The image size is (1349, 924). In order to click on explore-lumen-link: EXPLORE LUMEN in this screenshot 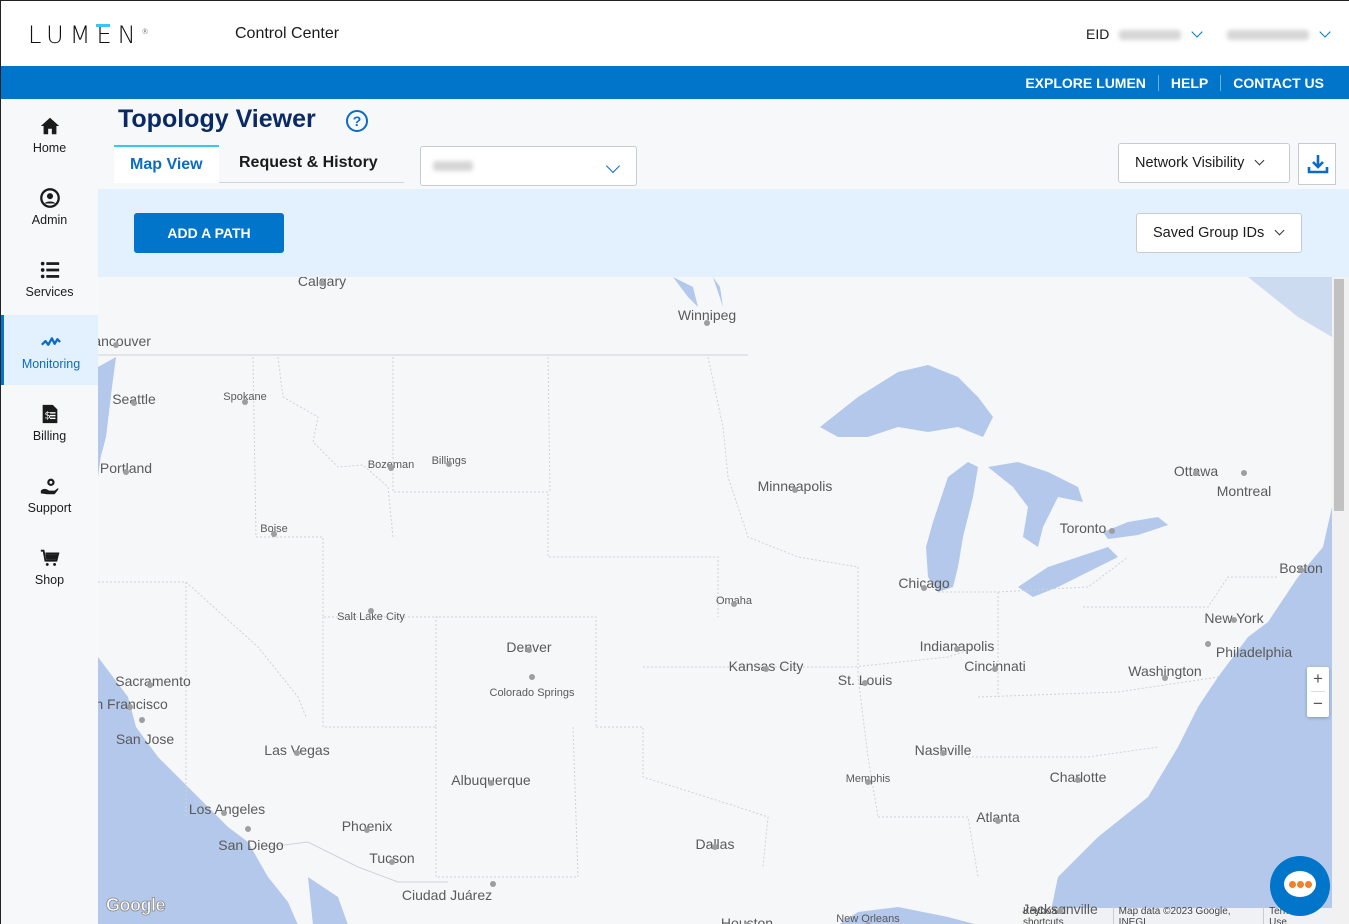, I will do `click(1085, 83)`.